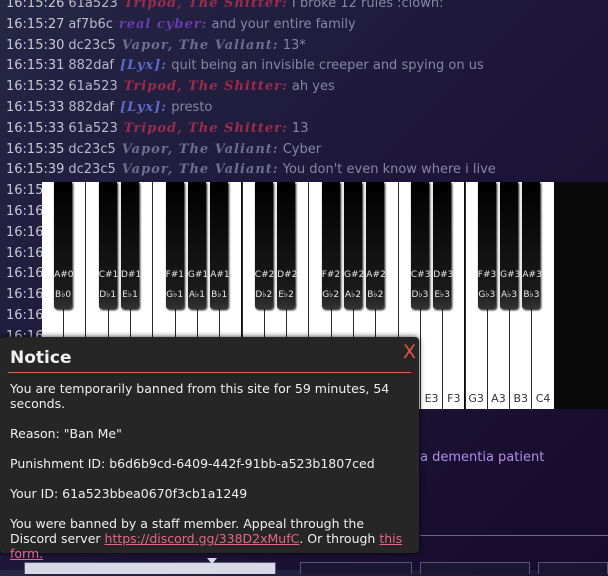 The width and height of the screenshot is (608, 576). I want to click on chat-line: 16:15:30 dc23c5 Vapor, The Valiant: 13*, so click(304, 46).